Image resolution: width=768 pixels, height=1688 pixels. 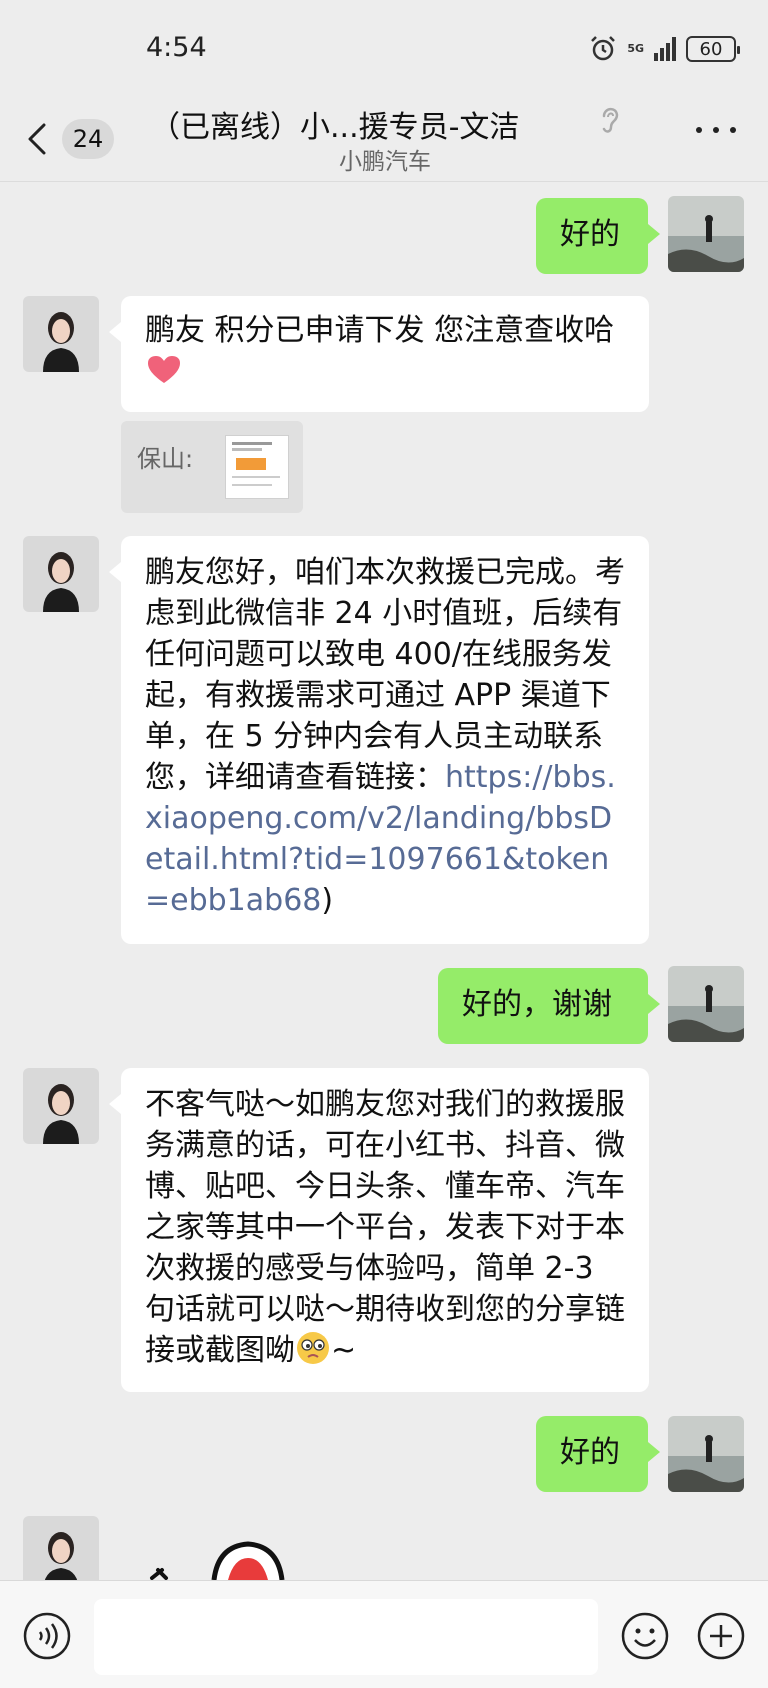 I want to click on status-bar: 4:54 5G 60, so click(x=384, y=48).